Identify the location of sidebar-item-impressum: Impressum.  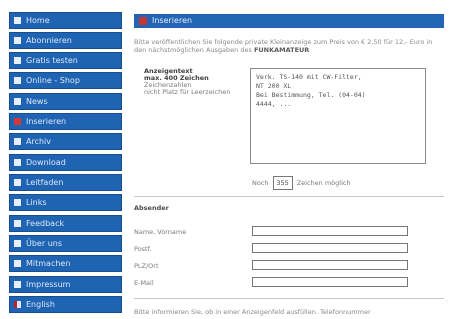
(65, 284).